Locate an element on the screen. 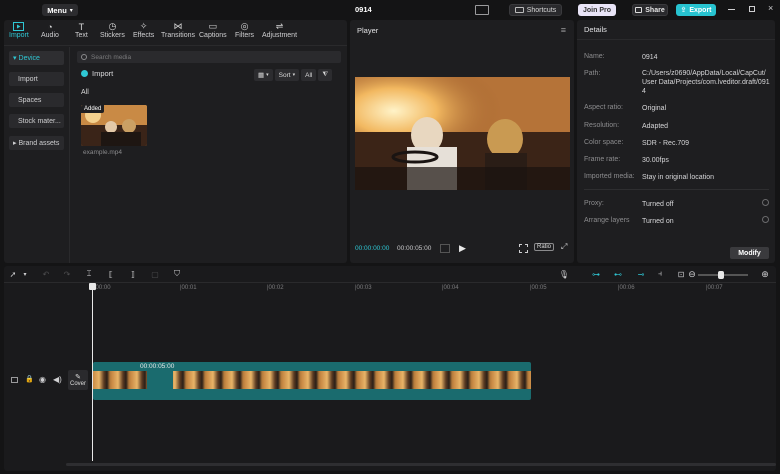 Image resolution: width=780 pixels, height=474 pixels. ruler-tick: |00:04 is located at coordinates (450, 288).